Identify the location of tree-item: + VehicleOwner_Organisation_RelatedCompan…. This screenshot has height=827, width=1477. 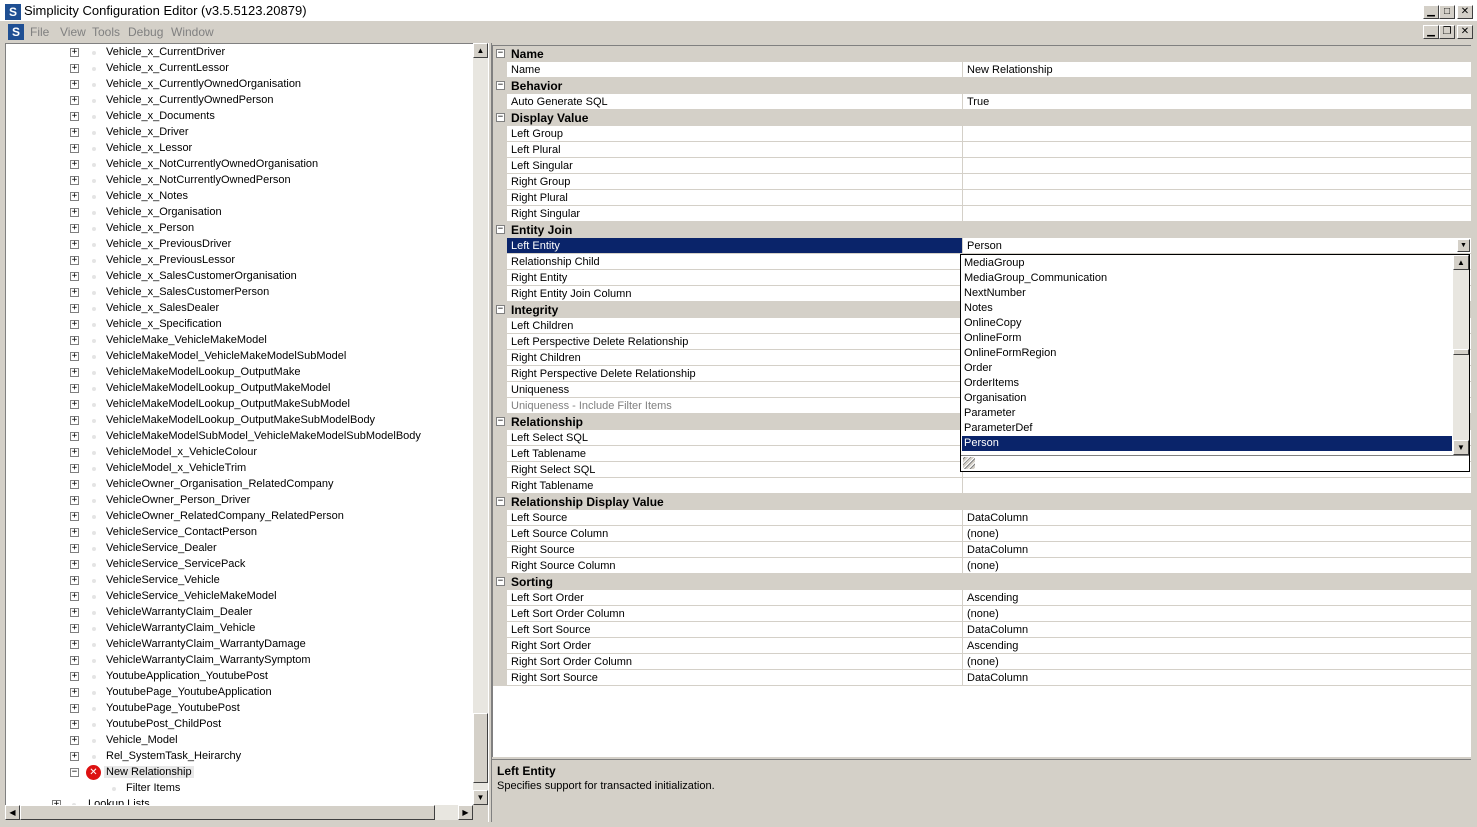
(239, 485).